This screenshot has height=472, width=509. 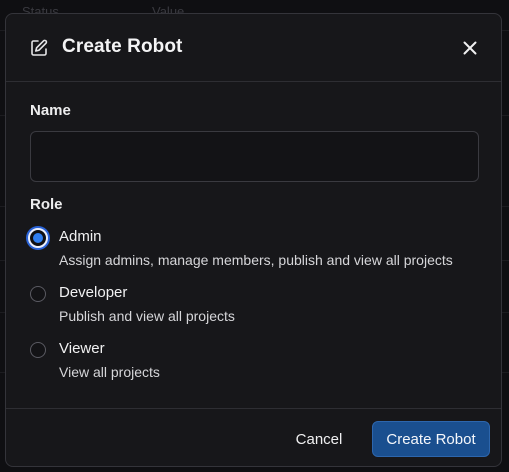 What do you see at coordinates (109, 372) in the screenshot?
I see `role-description: View all projects` at bounding box center [109, 372].